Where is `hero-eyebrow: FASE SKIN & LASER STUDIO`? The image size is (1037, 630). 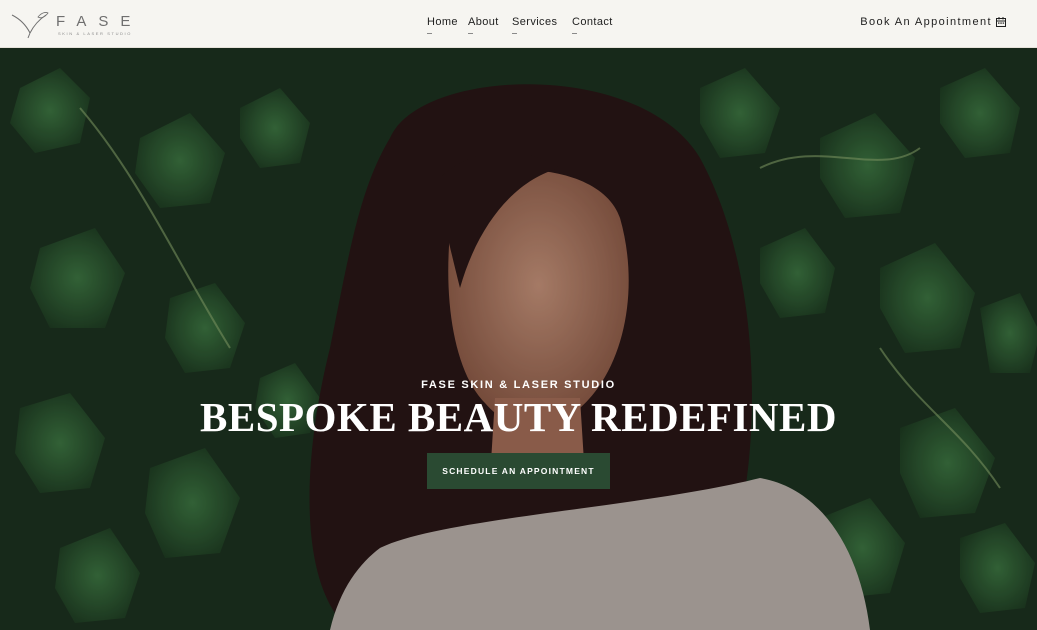 hero-eyebrow: FASE SKIN & LASER STUDIO is located at coordinates (518, 385).